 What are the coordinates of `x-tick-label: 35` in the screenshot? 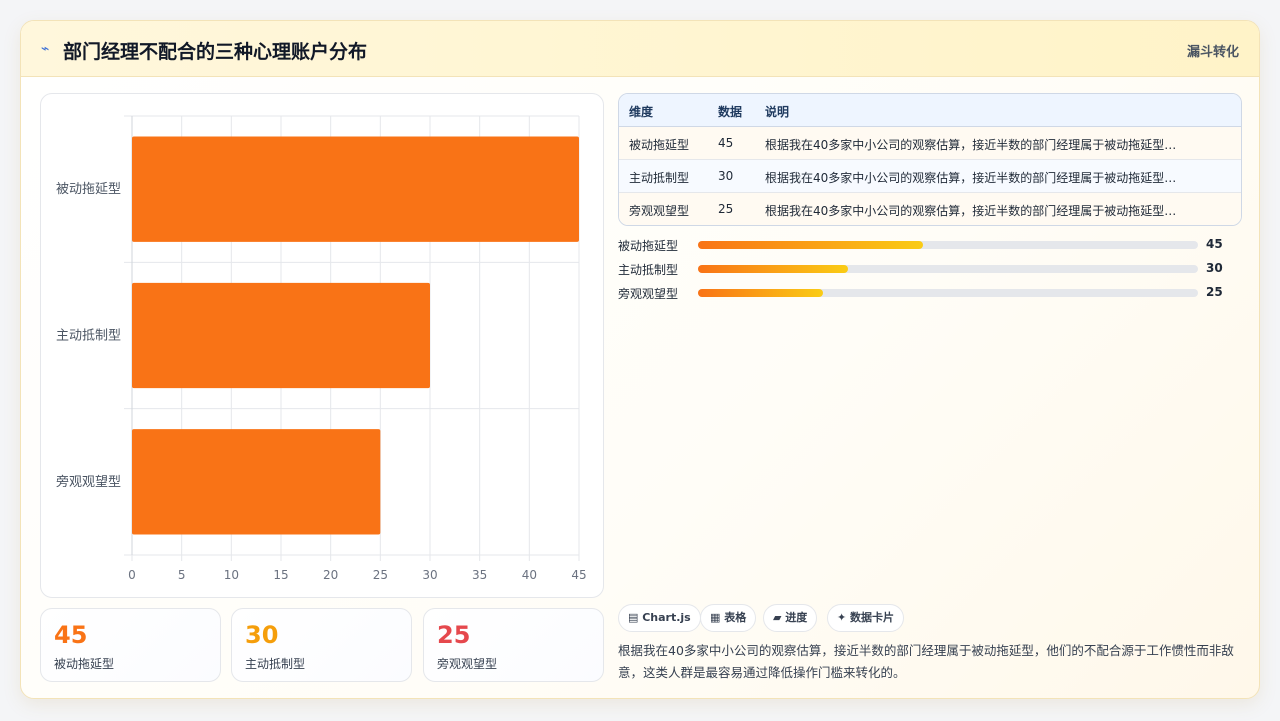 It's located at (479, 575).